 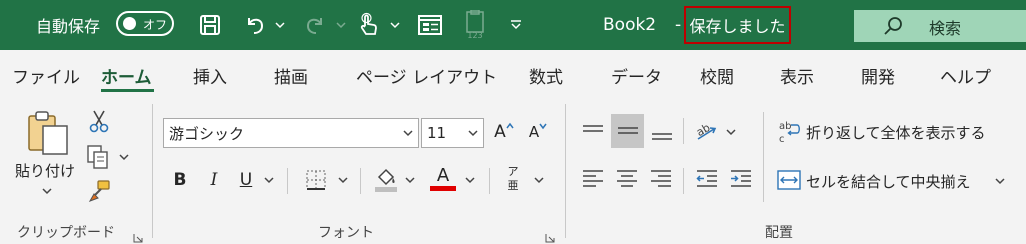 What do you see at coordinates (785, 126) in the screenshot?
I see `svg-text: ab` at bounding box center [785, 126].